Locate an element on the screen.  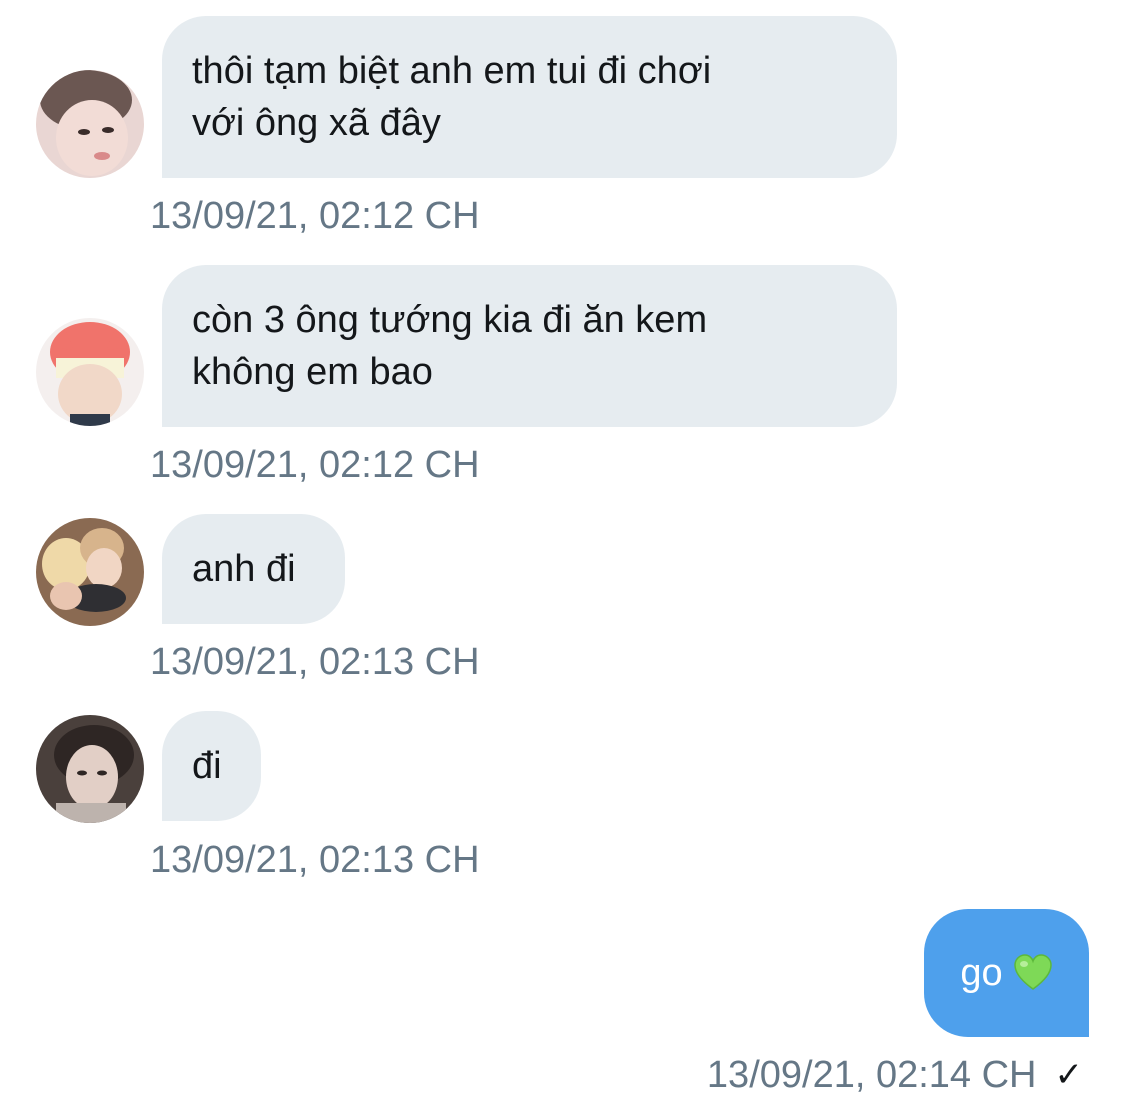
message-bubble: đi is located at coordinates (211, 766).